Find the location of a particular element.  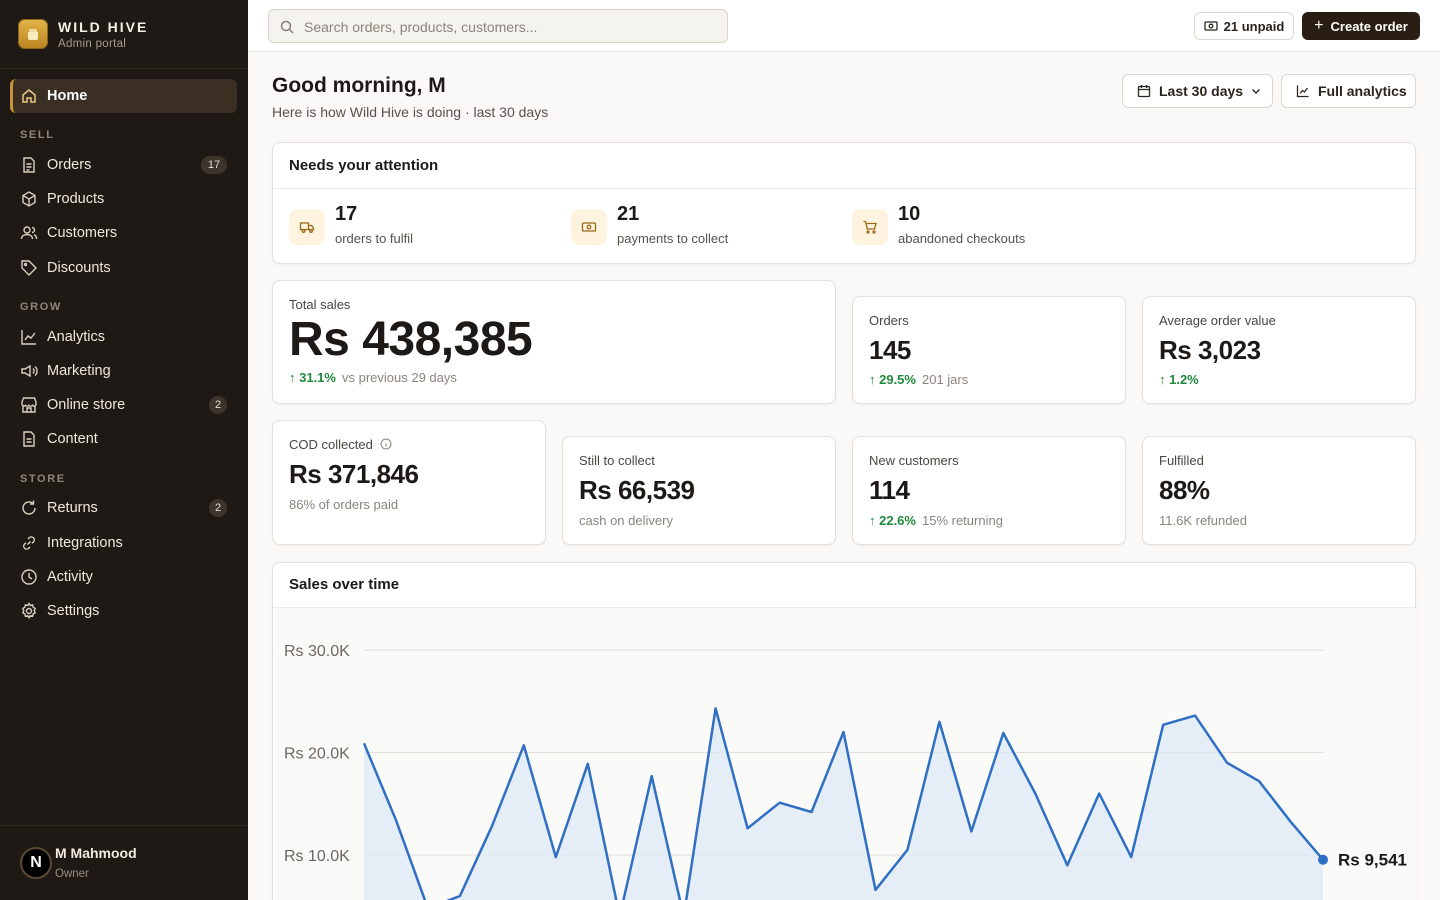

attention-label: orders to fulfil is located at coordinates (374, 238).